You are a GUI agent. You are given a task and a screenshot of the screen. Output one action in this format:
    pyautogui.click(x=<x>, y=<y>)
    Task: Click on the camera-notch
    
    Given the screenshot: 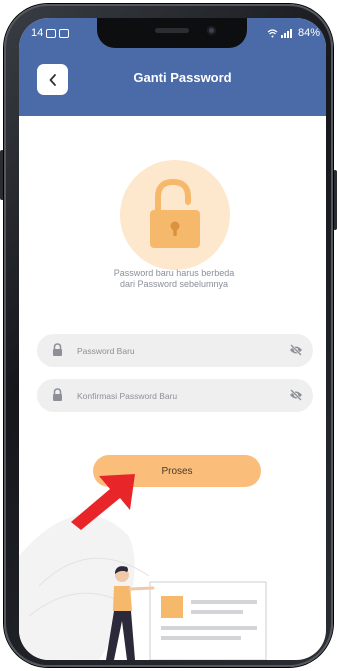 What is the action you would take?
    pyautogui.click(x=172, y=33)
    